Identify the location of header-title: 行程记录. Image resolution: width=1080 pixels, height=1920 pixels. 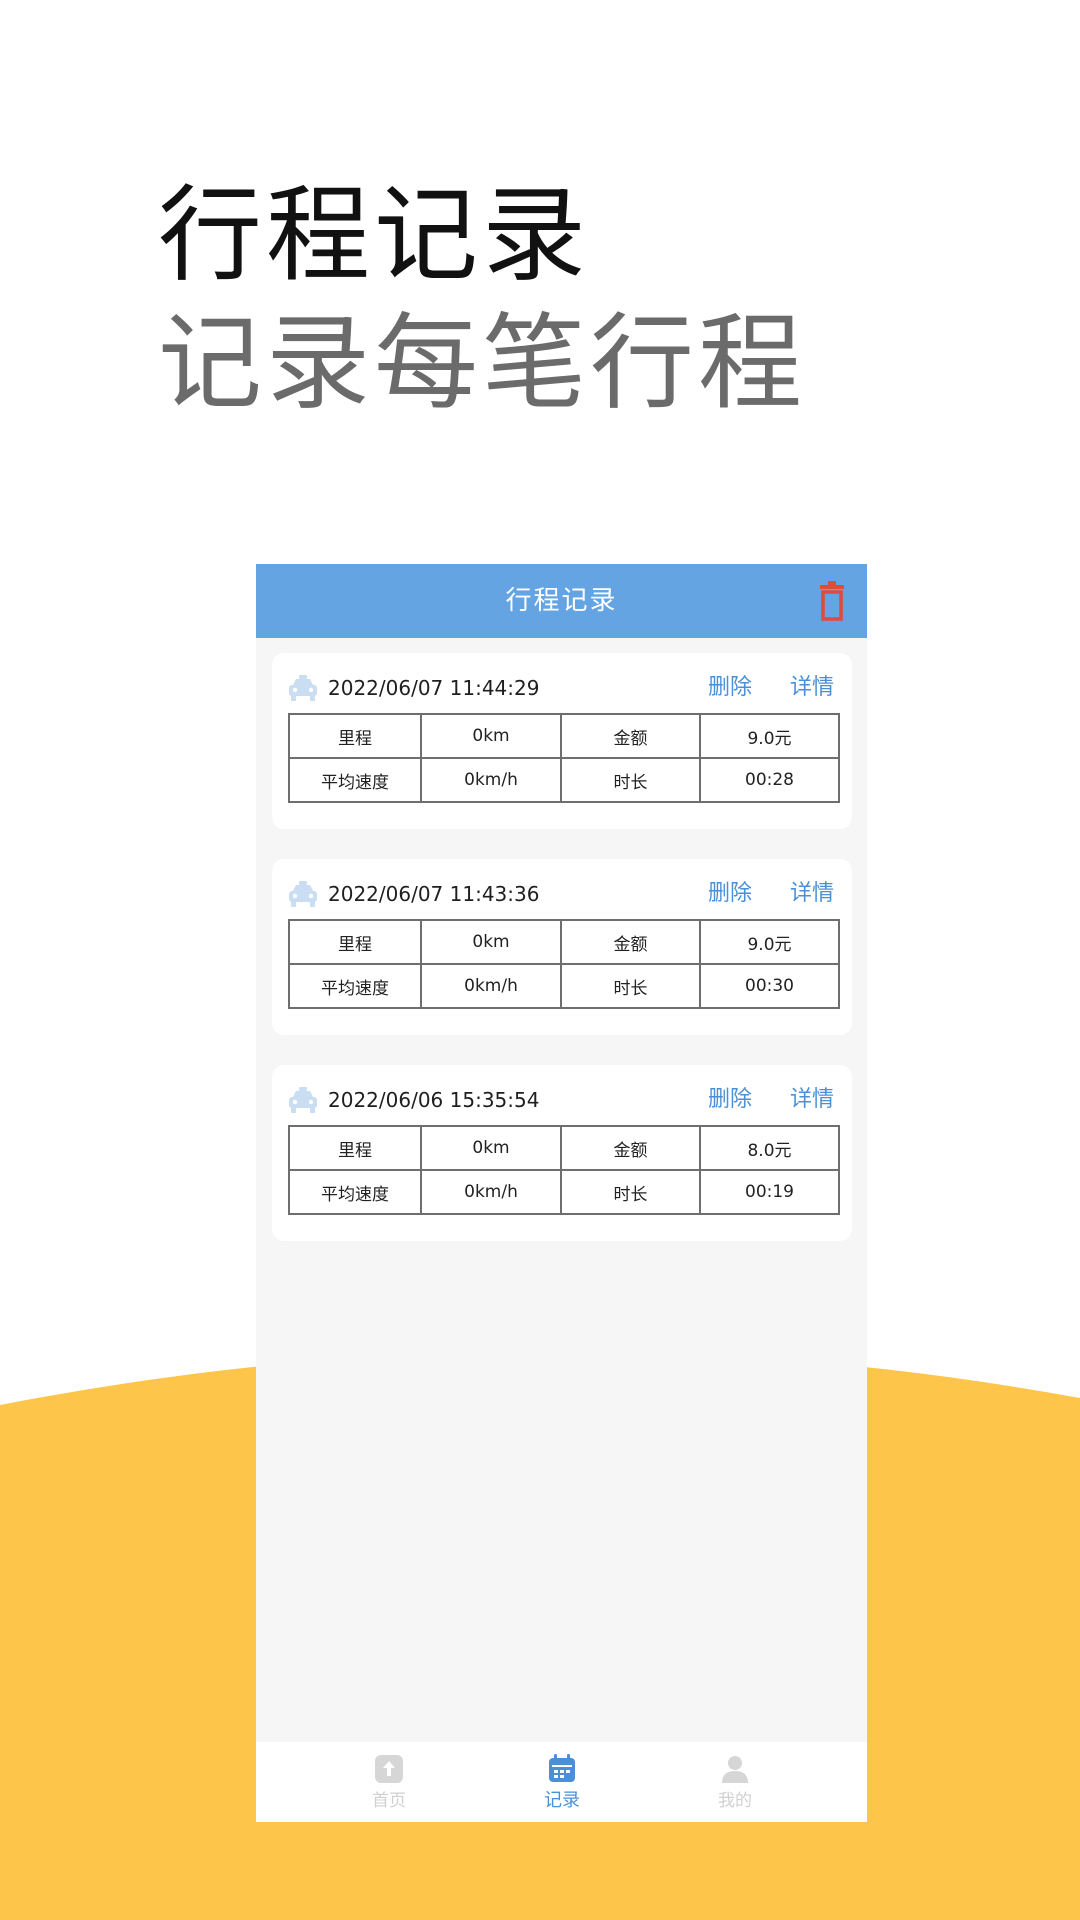
(561, 601).